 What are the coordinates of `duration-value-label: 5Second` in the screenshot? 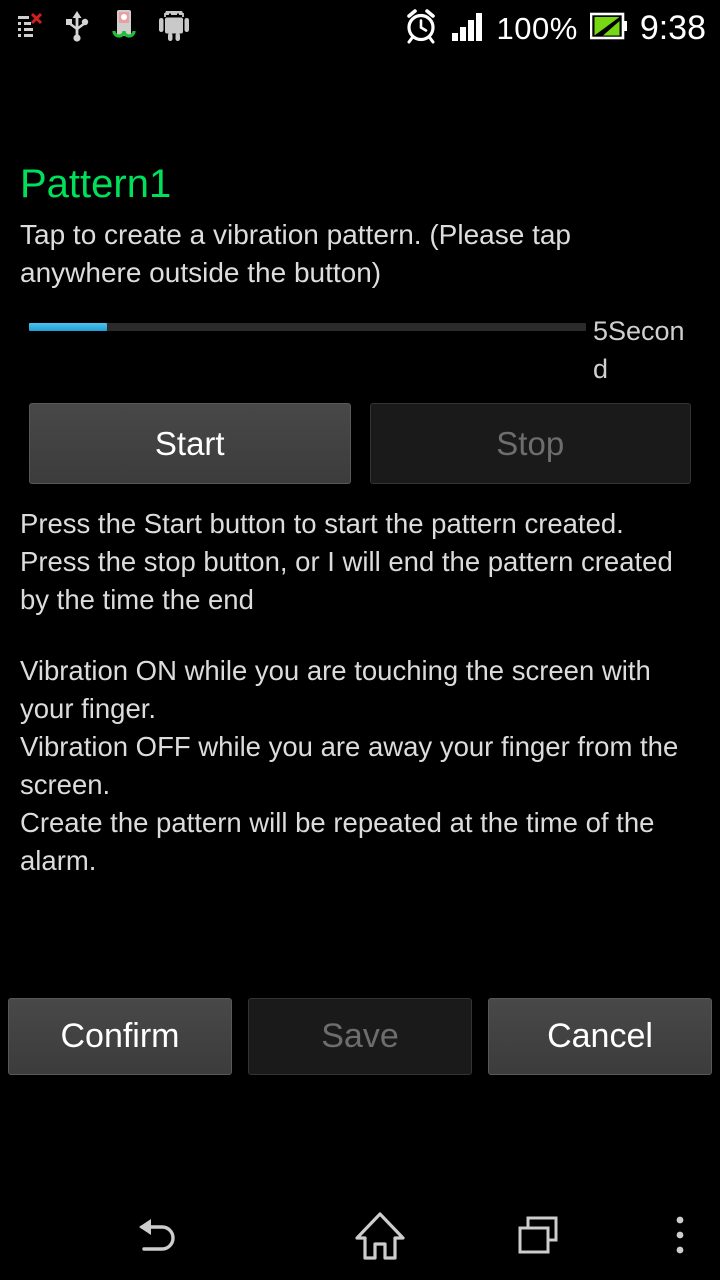 It's located at (639, 350).